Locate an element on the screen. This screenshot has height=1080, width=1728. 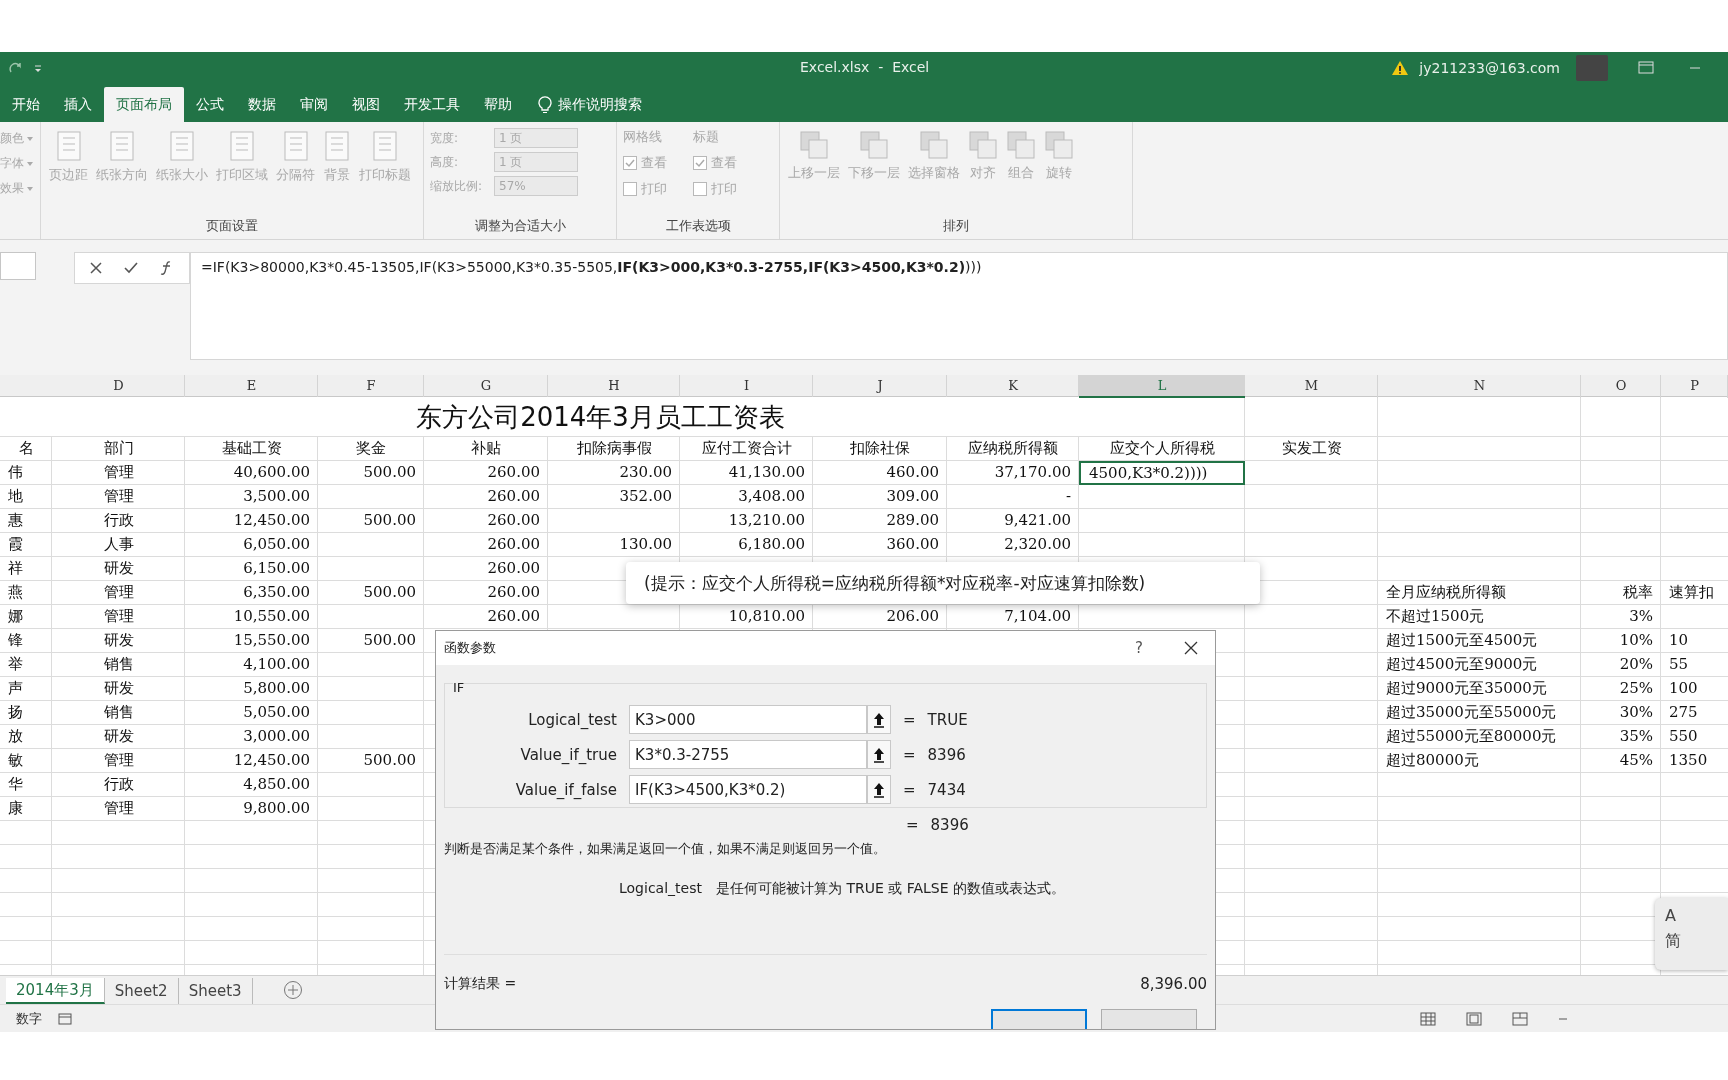
page-layout-icon is located at coordinates (1474, 1018).